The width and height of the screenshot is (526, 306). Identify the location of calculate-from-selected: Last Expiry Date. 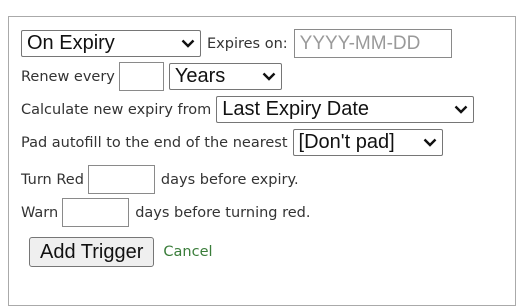
(296, 109).